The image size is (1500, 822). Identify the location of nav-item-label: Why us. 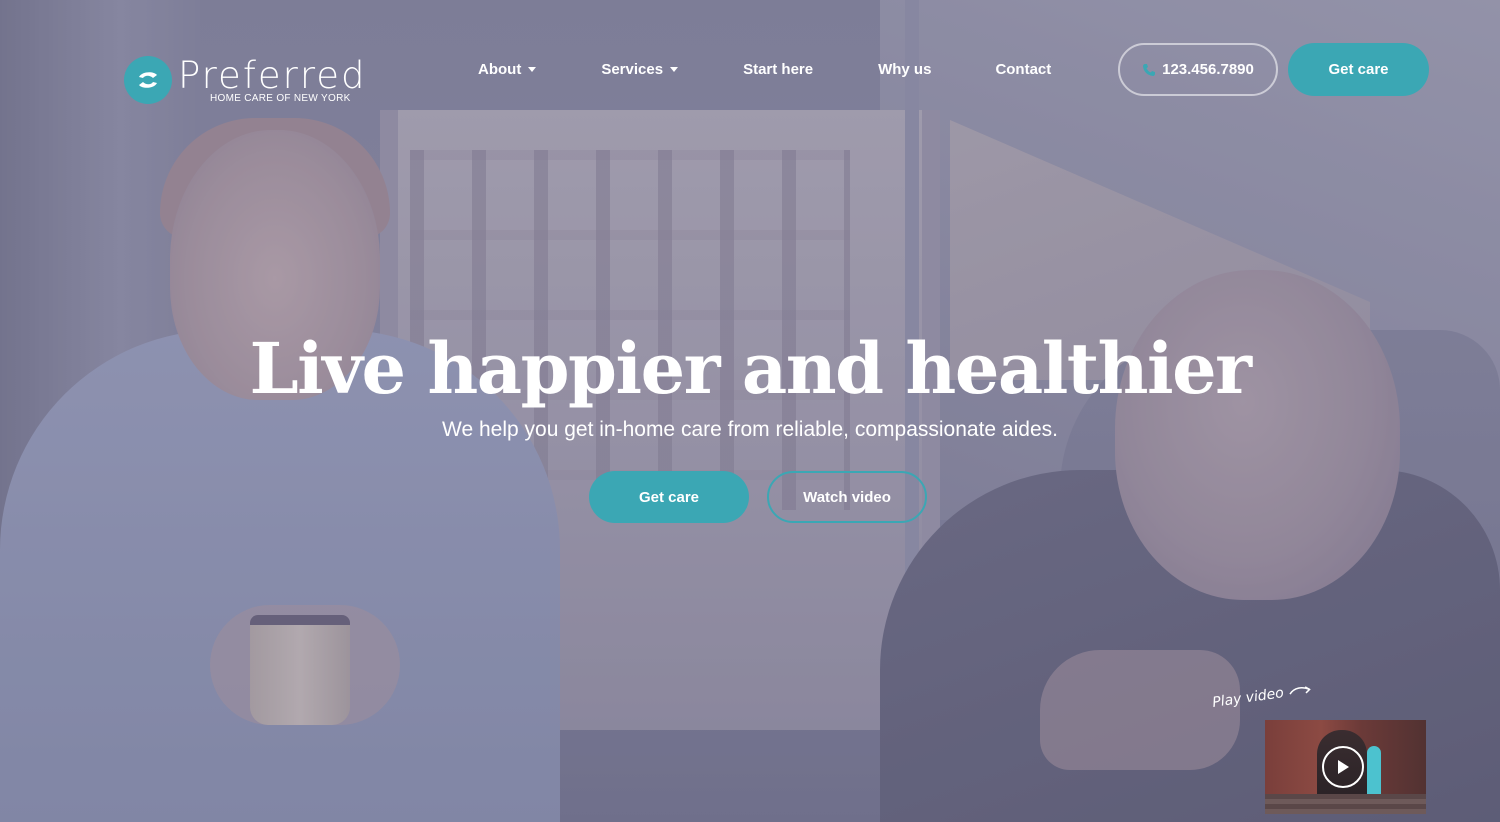
(905, 69).